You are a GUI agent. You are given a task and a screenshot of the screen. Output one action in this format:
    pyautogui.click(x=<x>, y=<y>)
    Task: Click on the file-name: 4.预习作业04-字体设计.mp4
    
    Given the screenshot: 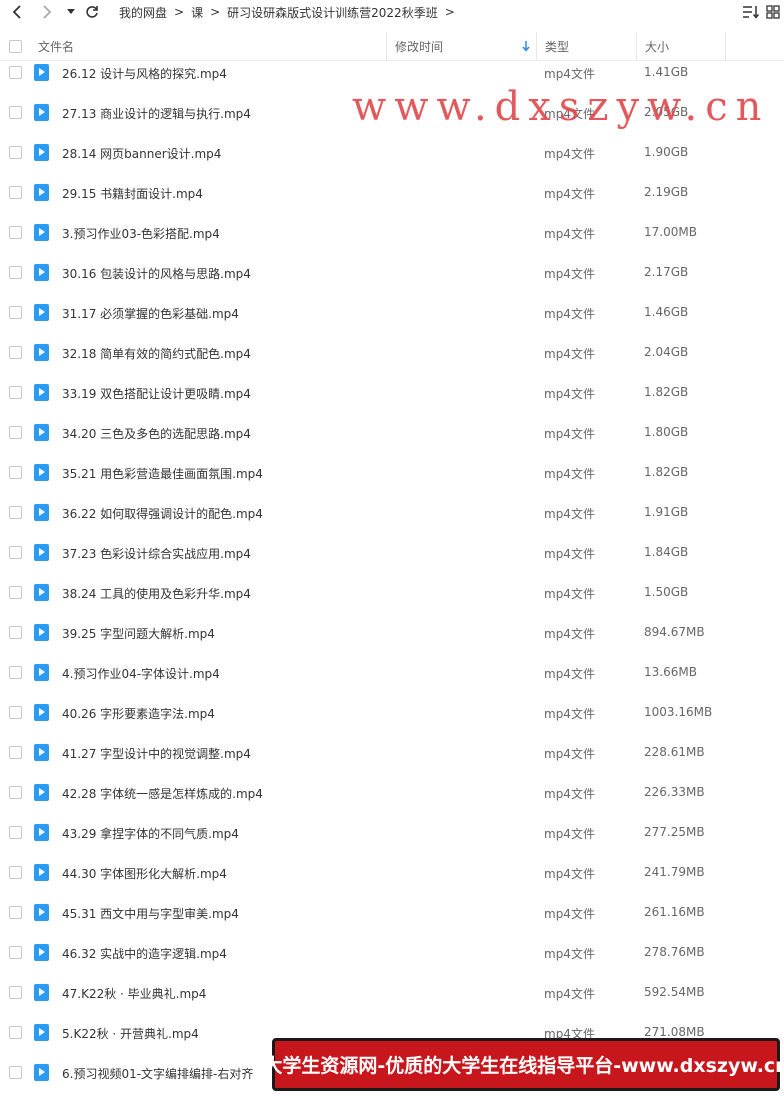 What is the action you would take?
    pyautogui.click(x=141, y=673)
    